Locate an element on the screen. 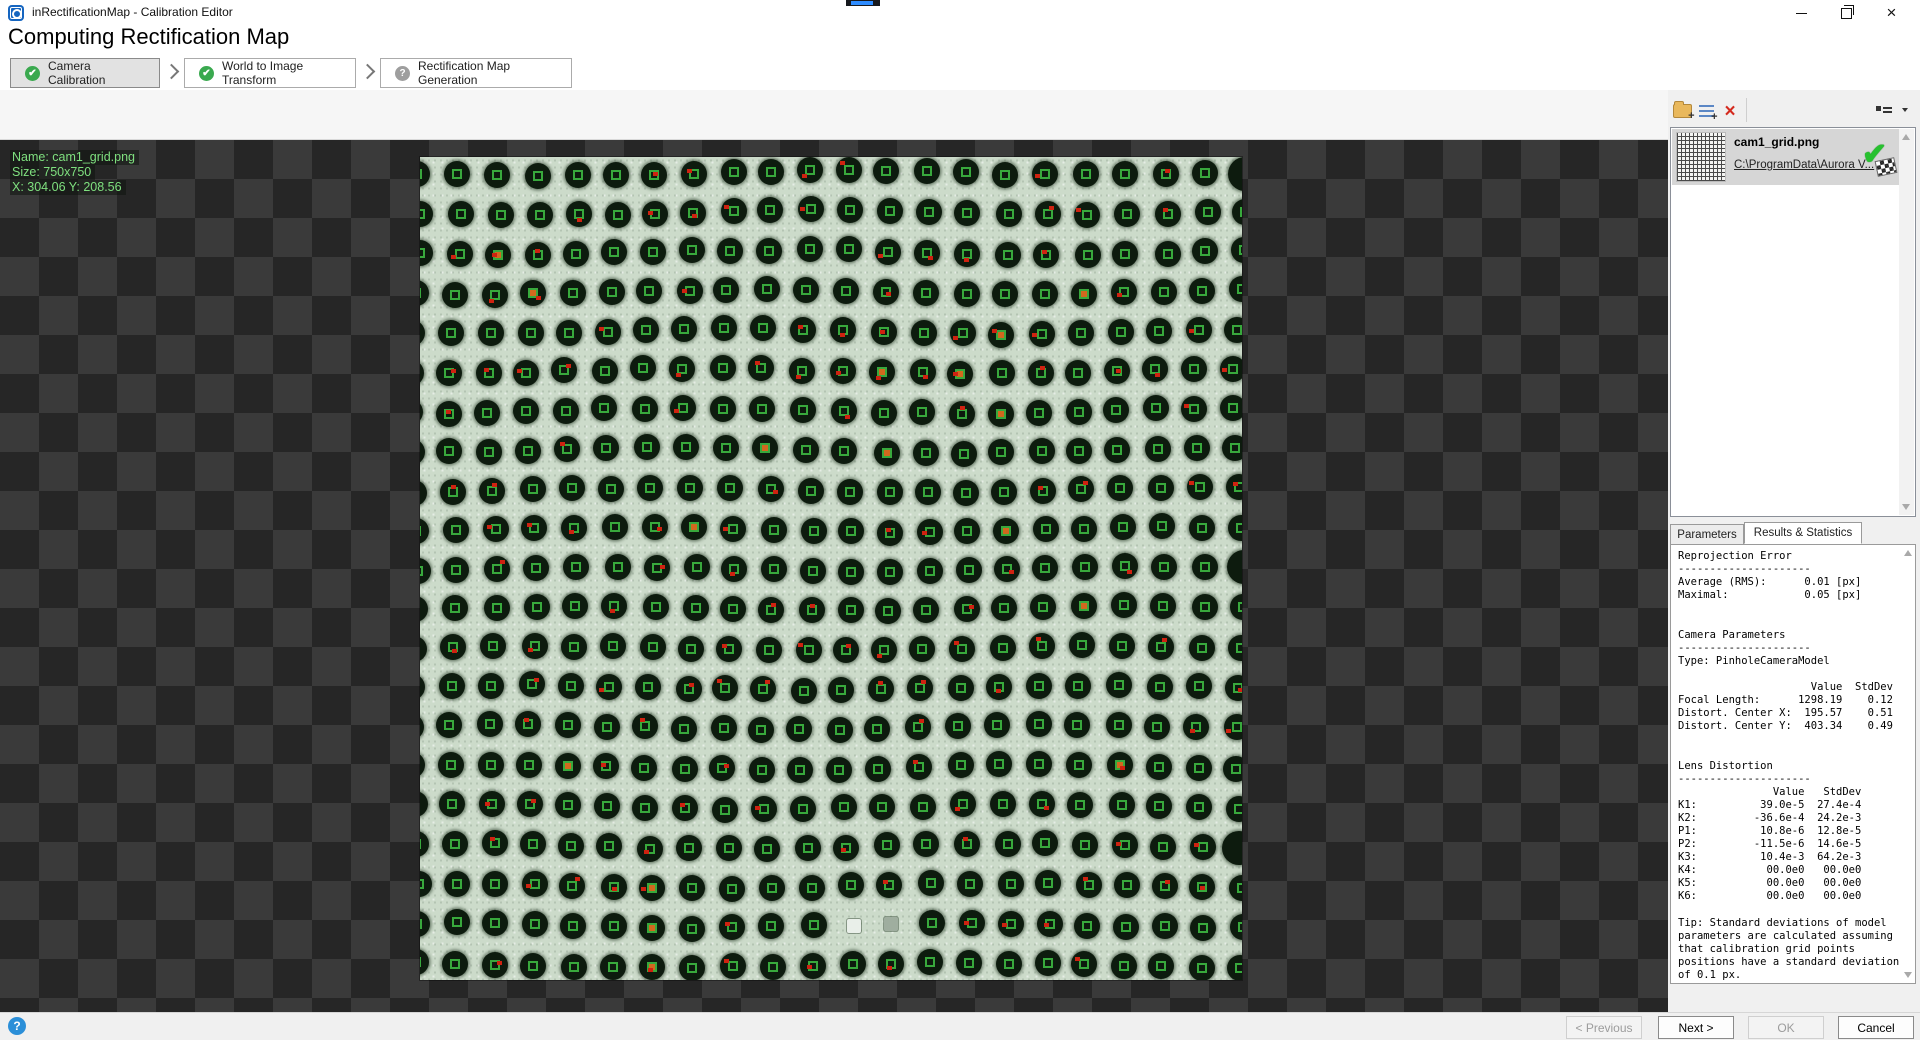 This screenshot has height=1040, width=1920. add-file-button: + is located at coordinates (1682, 111).